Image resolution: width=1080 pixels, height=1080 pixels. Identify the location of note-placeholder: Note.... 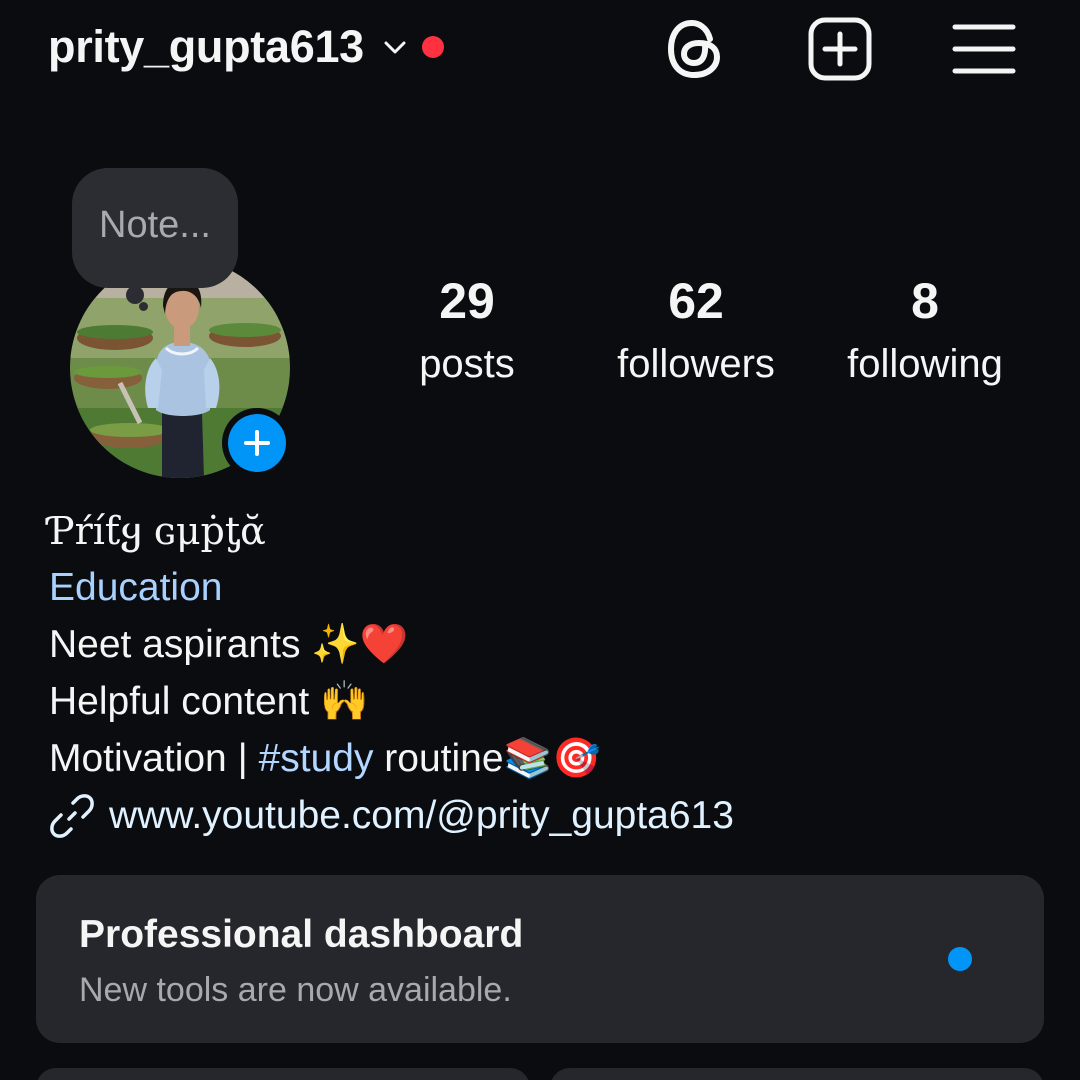
(155, 224).